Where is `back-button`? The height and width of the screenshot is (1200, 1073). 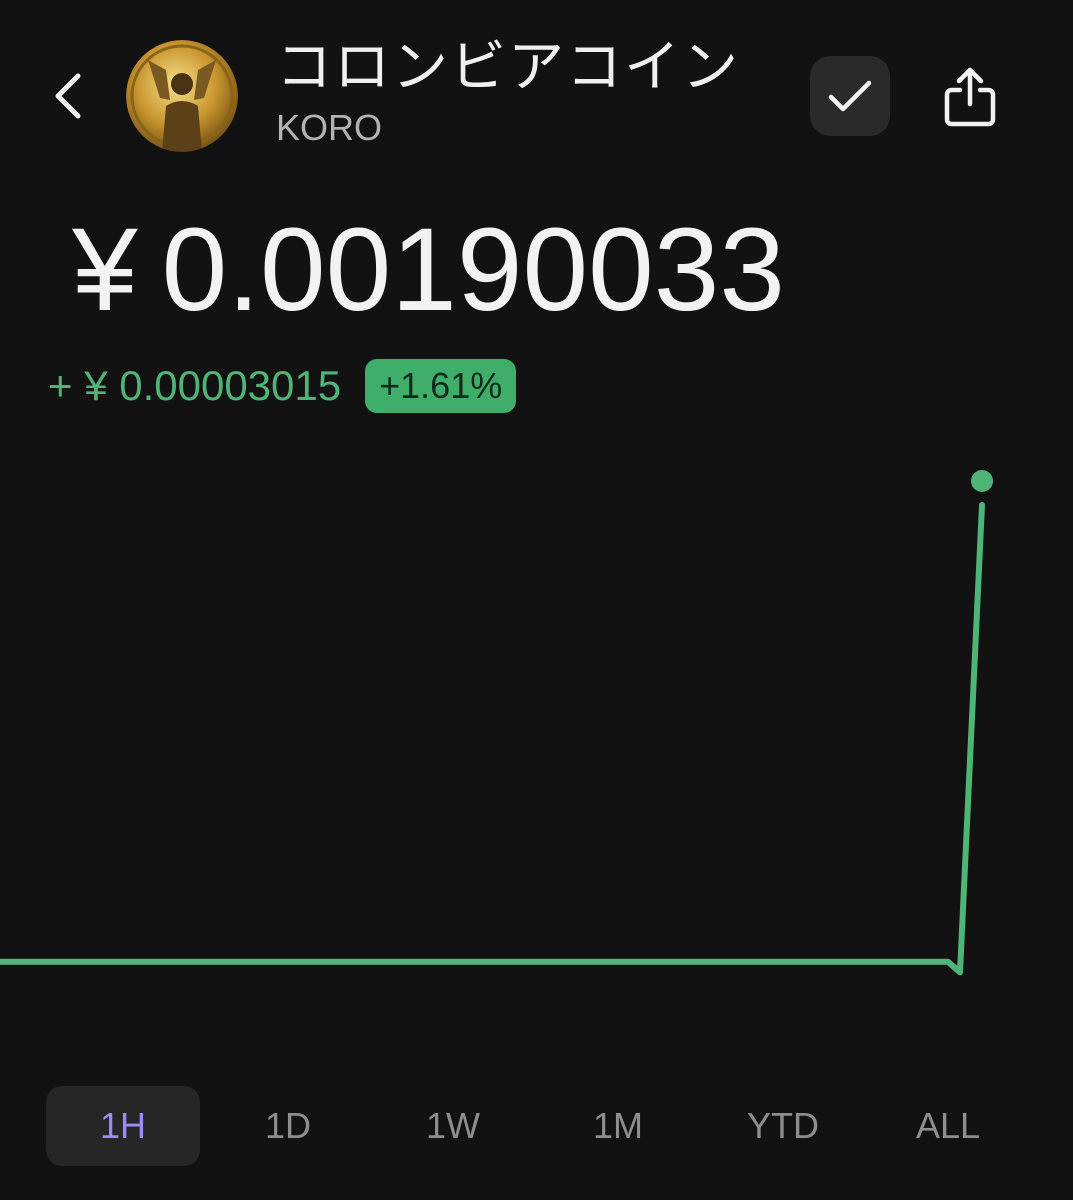 back-button is located at coordinates (68, 96).